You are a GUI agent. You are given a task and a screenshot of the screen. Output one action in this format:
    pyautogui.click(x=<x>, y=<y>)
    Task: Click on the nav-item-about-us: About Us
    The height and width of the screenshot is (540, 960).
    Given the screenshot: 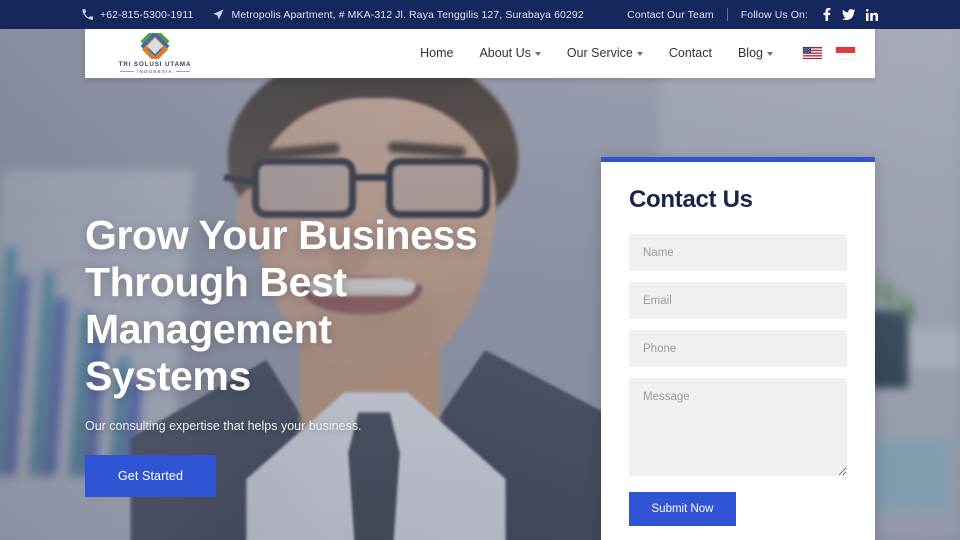 What is the action you would take?
    pyautogui.click(x=510, y=53)
    